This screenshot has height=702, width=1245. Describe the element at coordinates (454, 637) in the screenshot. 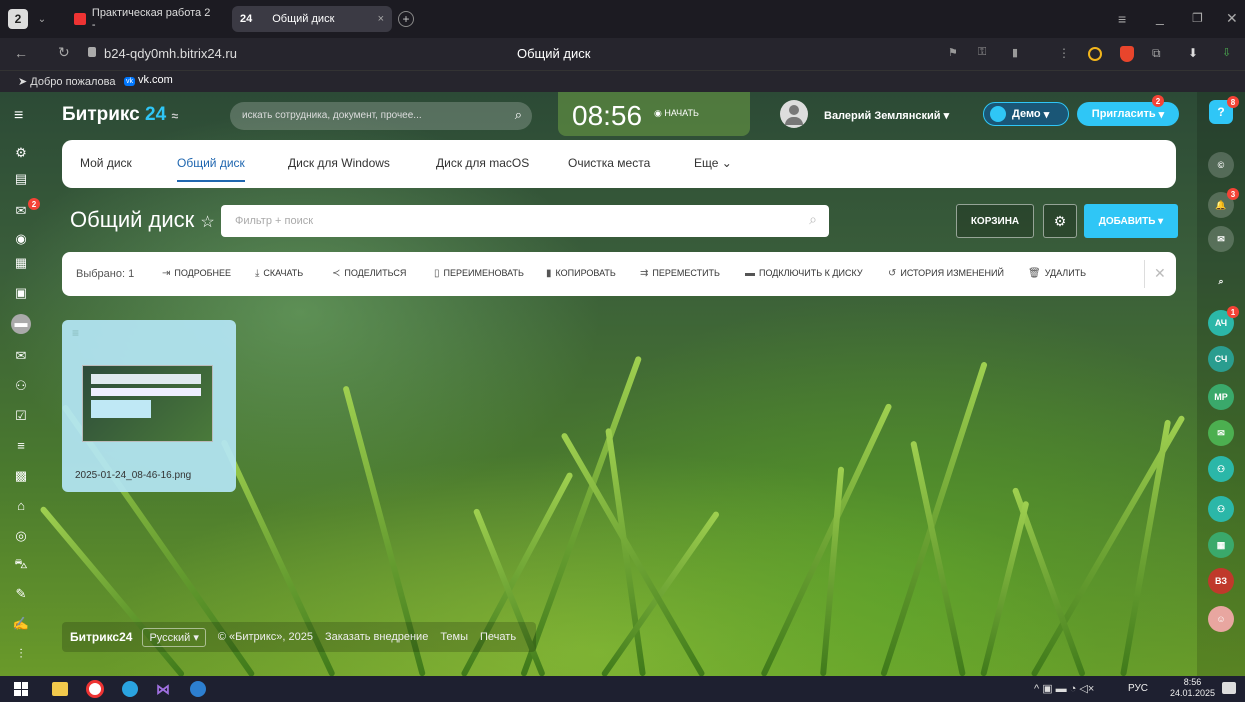

I see `themes-link: Темы` at that location.